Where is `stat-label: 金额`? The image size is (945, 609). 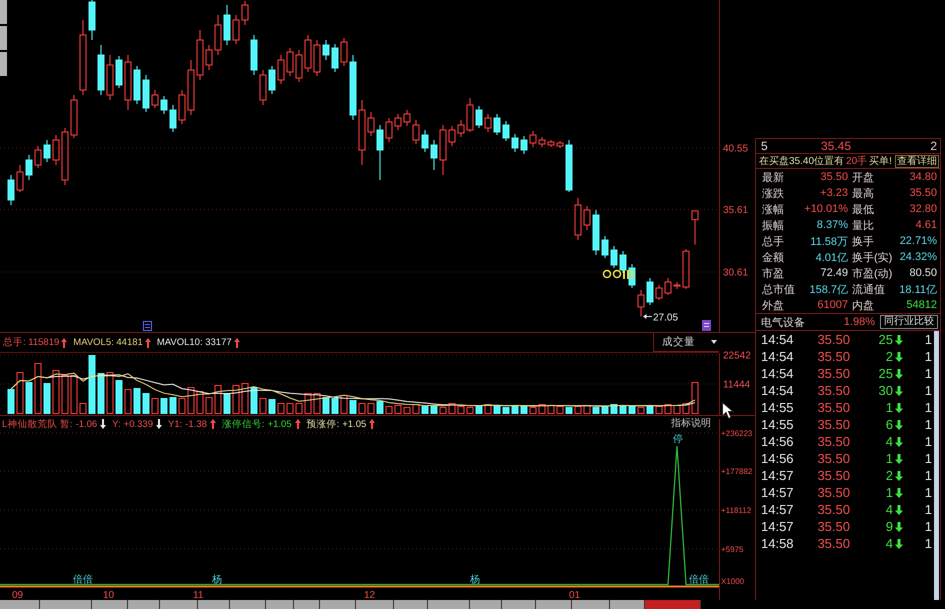
stat-label: 金额 is located at coordinates (773, 257).